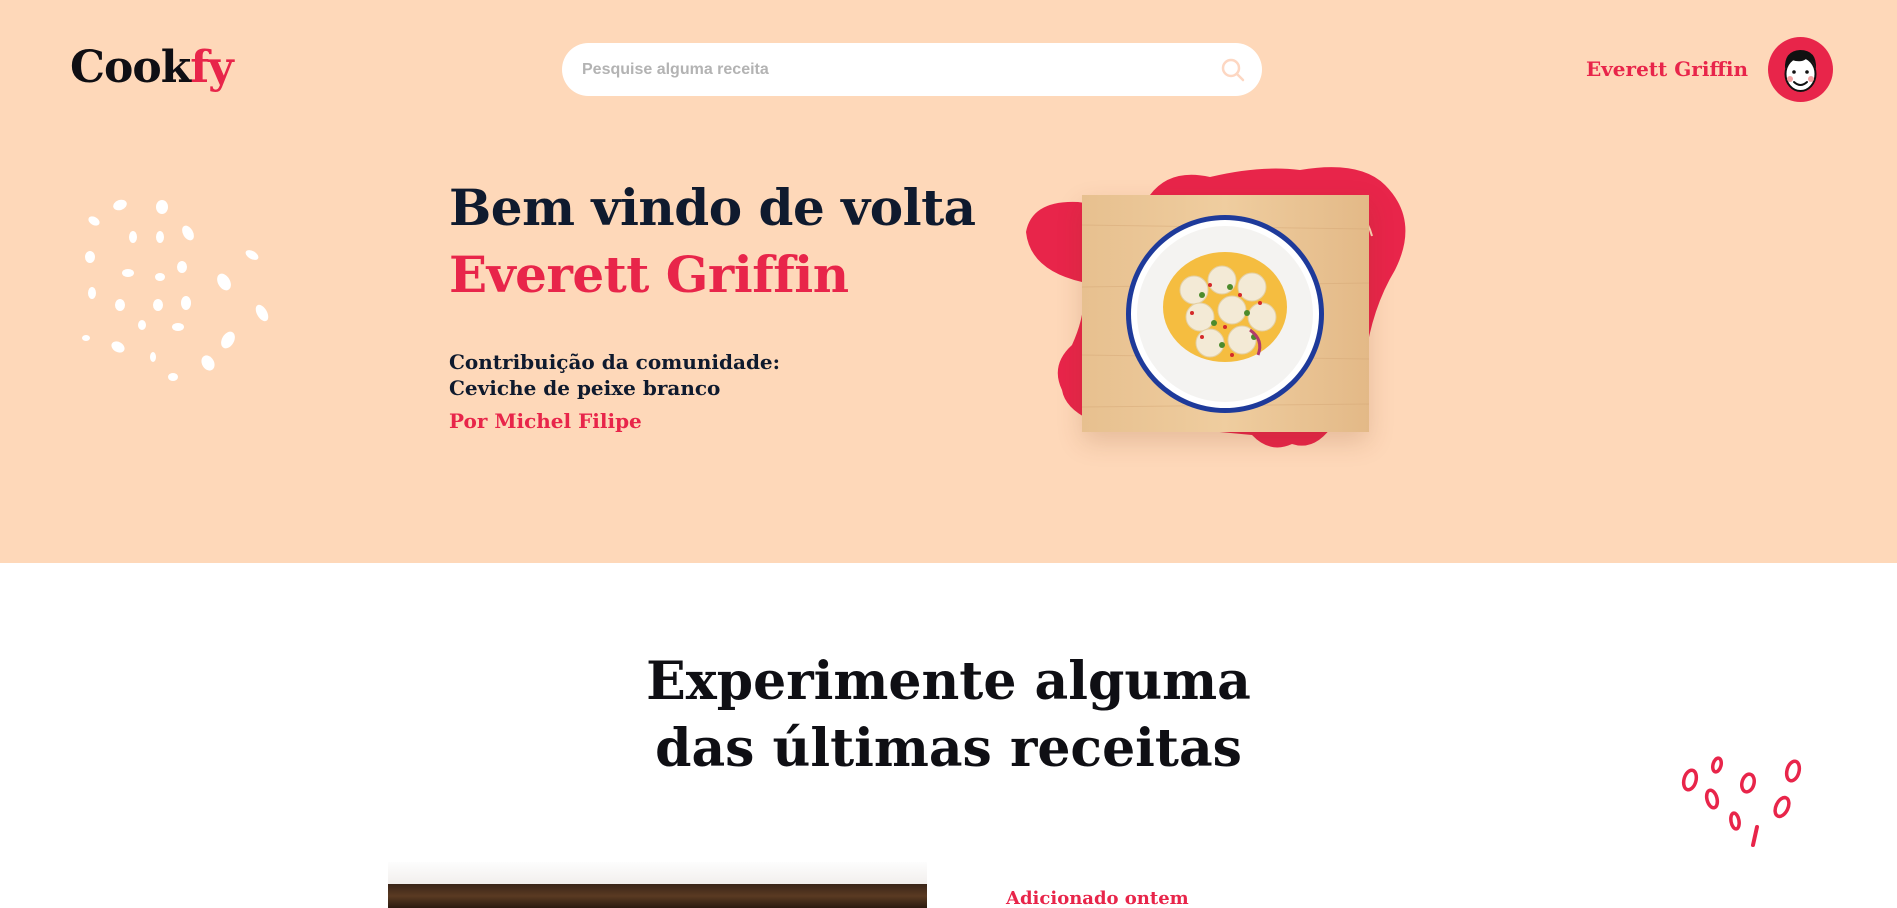  Describe the element at coordinates (1667, 69) in the screenshot. I see `header-user-name: Everett Griffin` at that location.